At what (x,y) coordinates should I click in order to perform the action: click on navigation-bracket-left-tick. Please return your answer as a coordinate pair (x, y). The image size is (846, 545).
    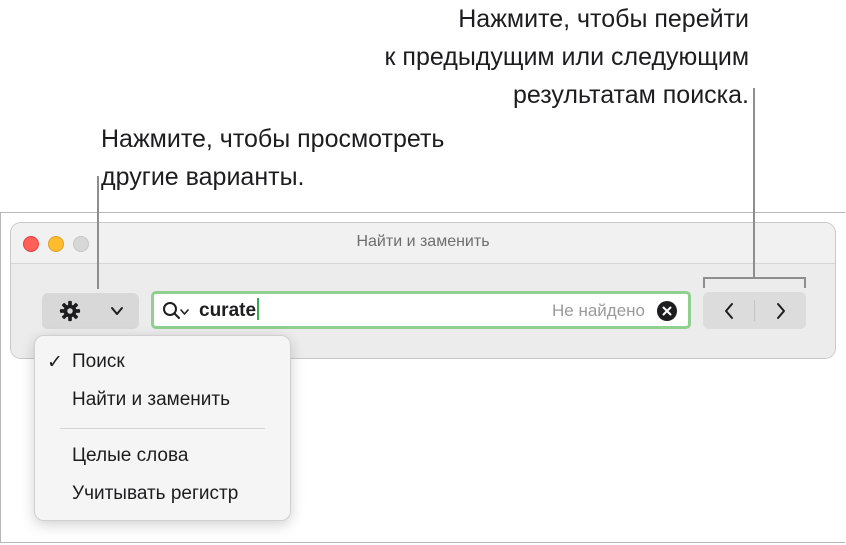
    Looking at the image, I should click on (704, 282).